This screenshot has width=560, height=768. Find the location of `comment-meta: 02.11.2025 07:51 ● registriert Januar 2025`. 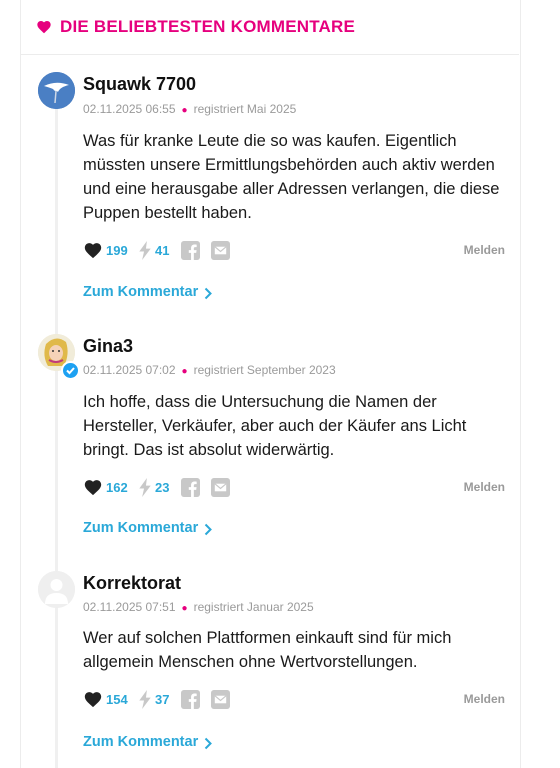

comment-meta: 02.11.2025 07:51 ● registriert Januar 2025 is located at coordinates (198, 607).